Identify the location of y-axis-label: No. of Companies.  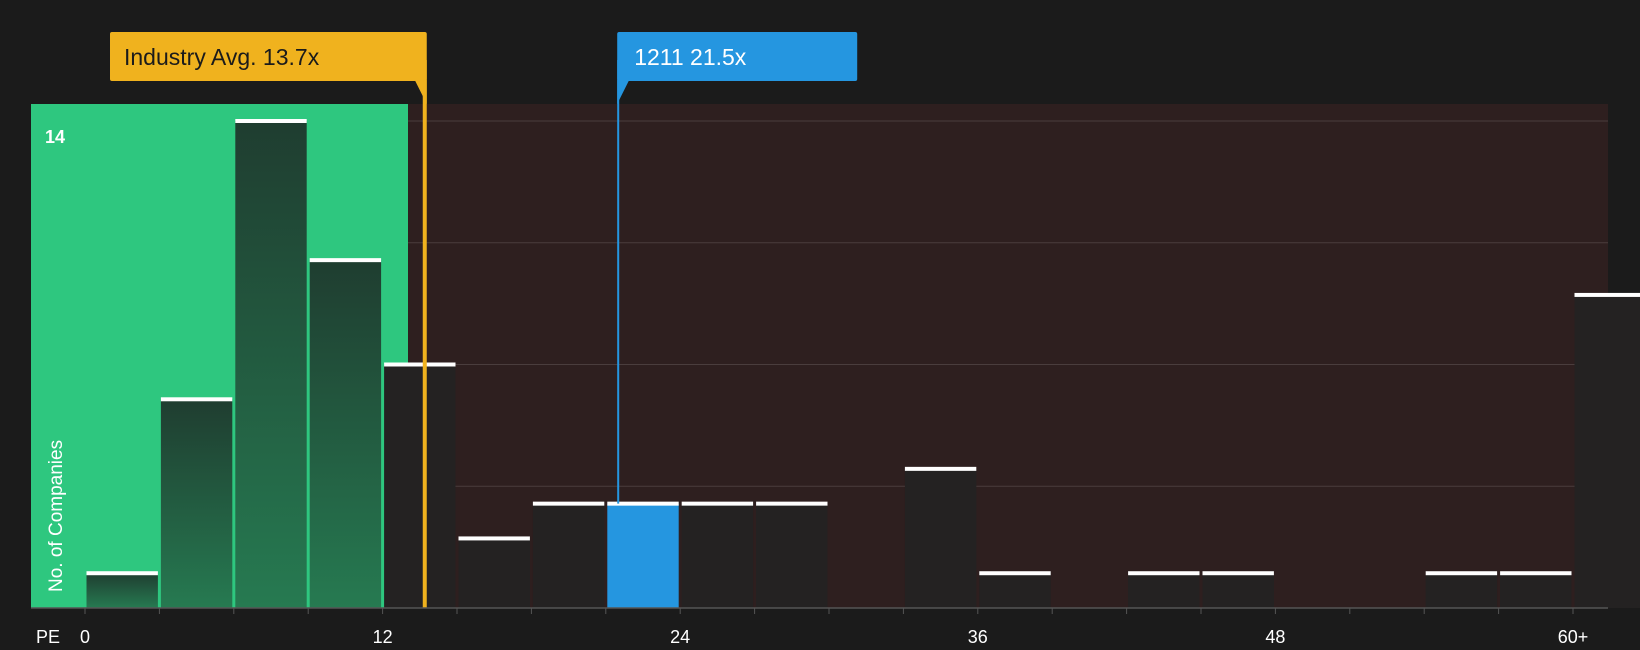
(56, 516).